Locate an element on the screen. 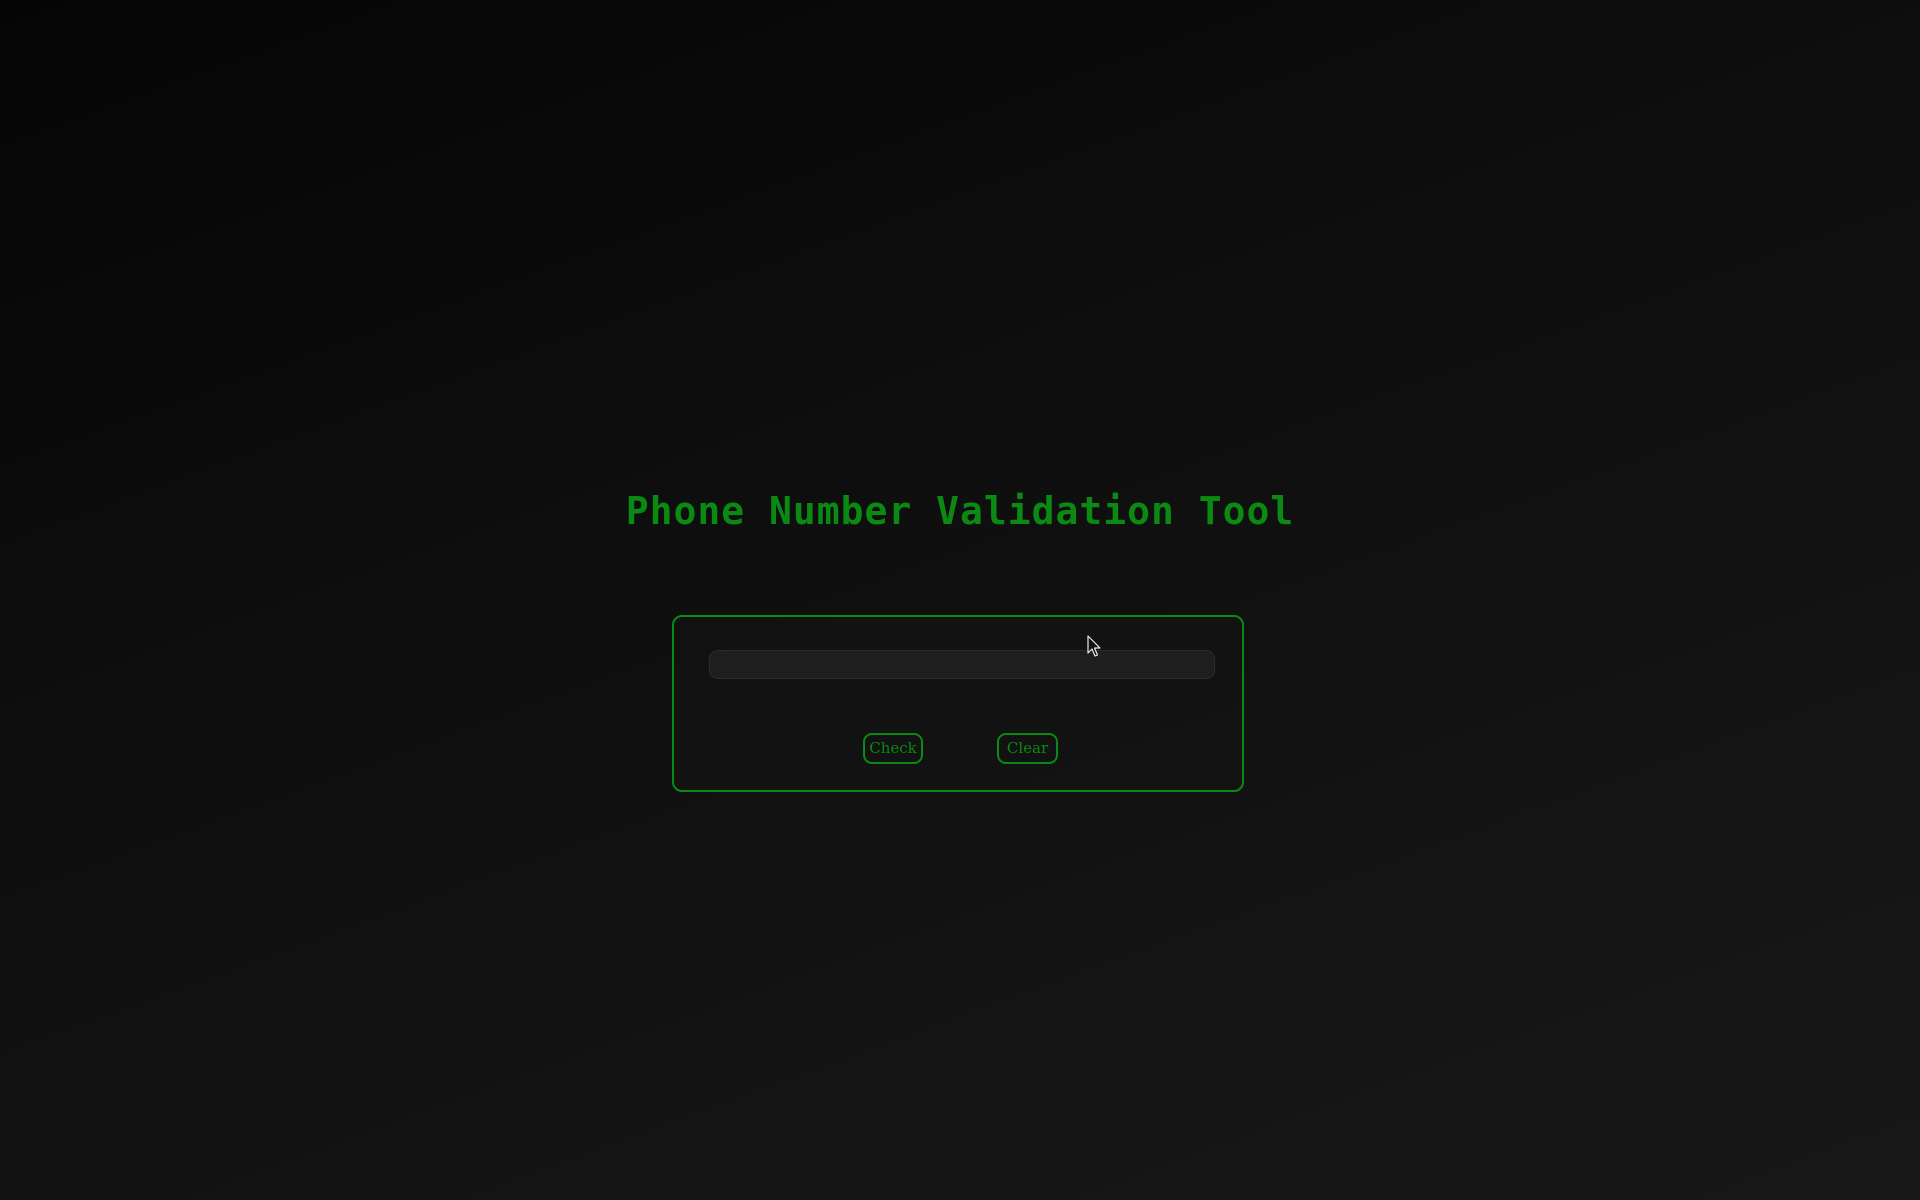 The image size is (1920, 1200). phone-number-input is located at coordinates (962, 664).